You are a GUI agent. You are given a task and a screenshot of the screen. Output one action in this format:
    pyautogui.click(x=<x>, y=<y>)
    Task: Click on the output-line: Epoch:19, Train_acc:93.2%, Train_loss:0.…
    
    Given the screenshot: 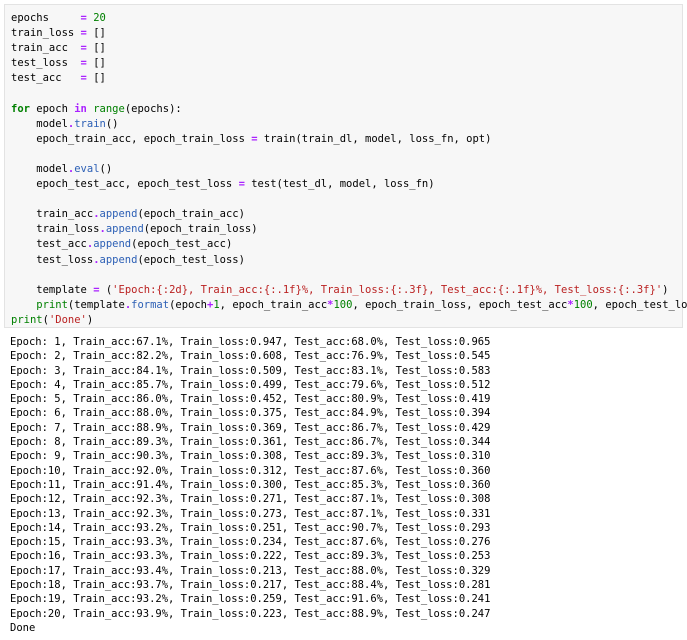 What is the action you would take?
    pyautogui.click(x=250, y=599)
    